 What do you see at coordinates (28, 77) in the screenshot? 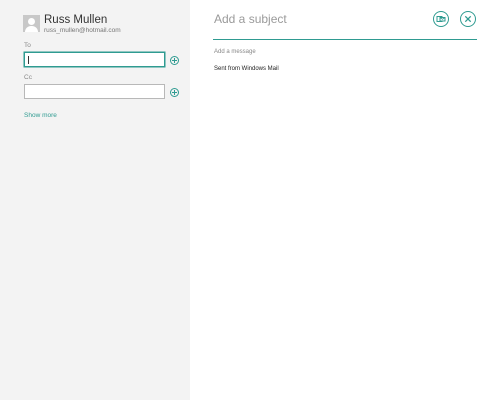
I see `cc-label: Cc` at bounding box center [28, 77].